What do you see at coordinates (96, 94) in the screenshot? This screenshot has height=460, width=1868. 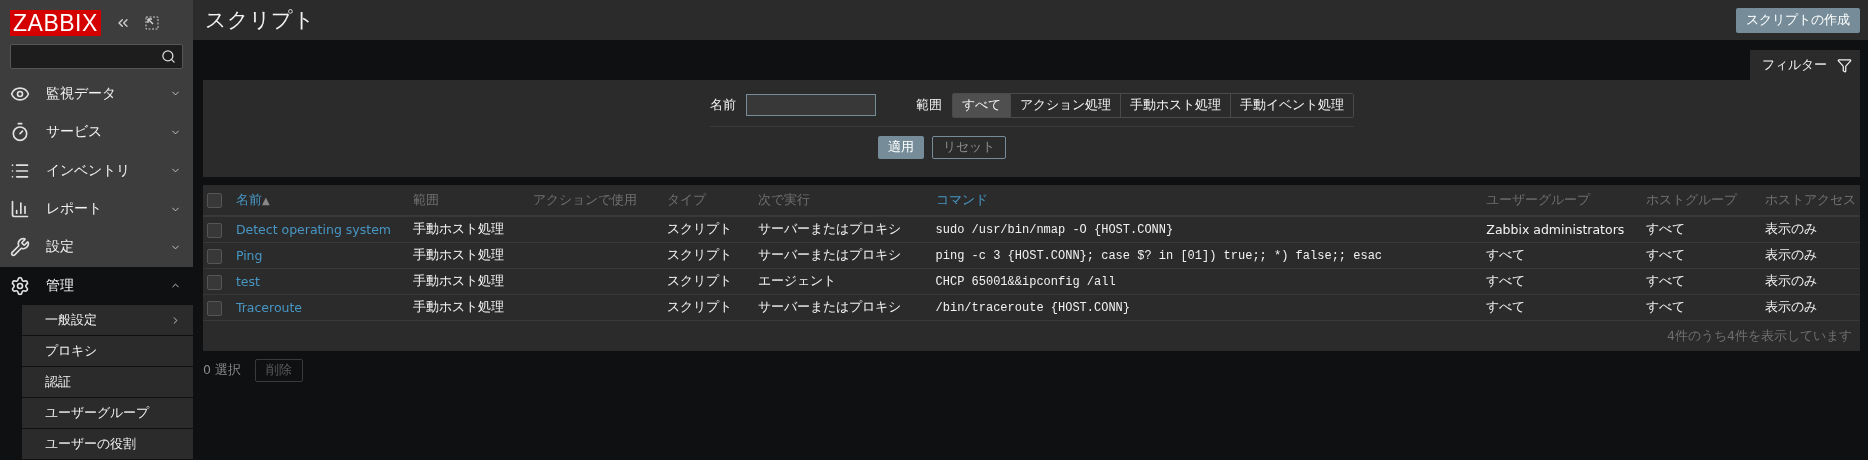 I see `menu-item: 監視データ` at bounding box center [96, 94].